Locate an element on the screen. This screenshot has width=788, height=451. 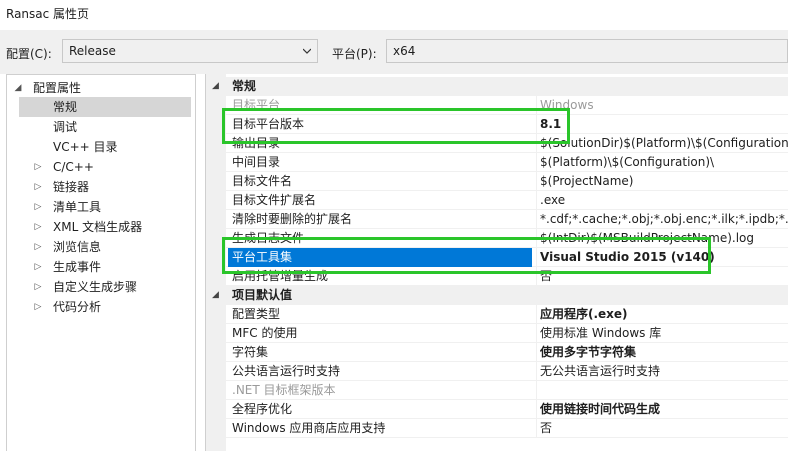
property-row: 启用托管增量生成 否 is located at coordinates (497, 276).